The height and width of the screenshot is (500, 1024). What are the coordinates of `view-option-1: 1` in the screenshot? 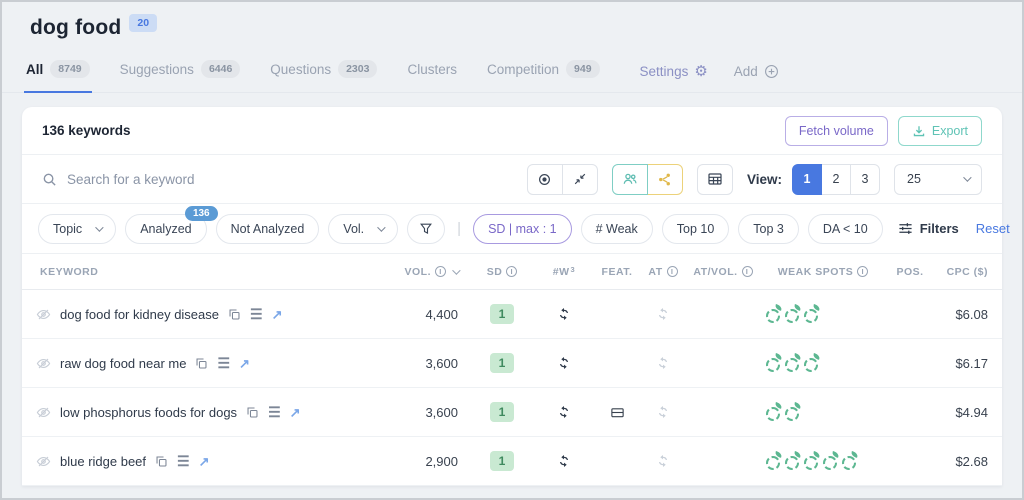 It's located at (807, 179).